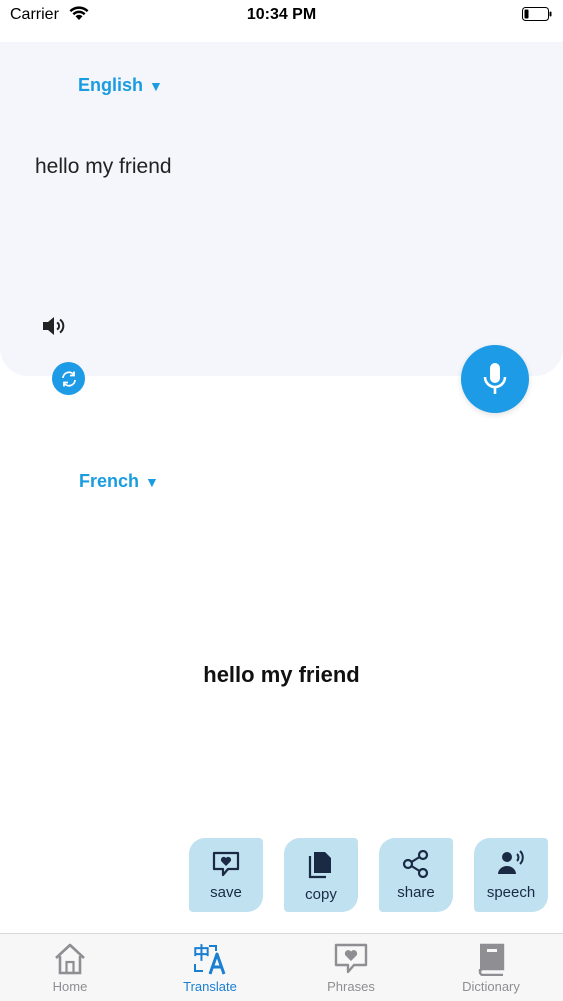 Image resolution: width=563 pixels, height=1001 pixels. I want to click on target-language-label: French, so click(109, 481).